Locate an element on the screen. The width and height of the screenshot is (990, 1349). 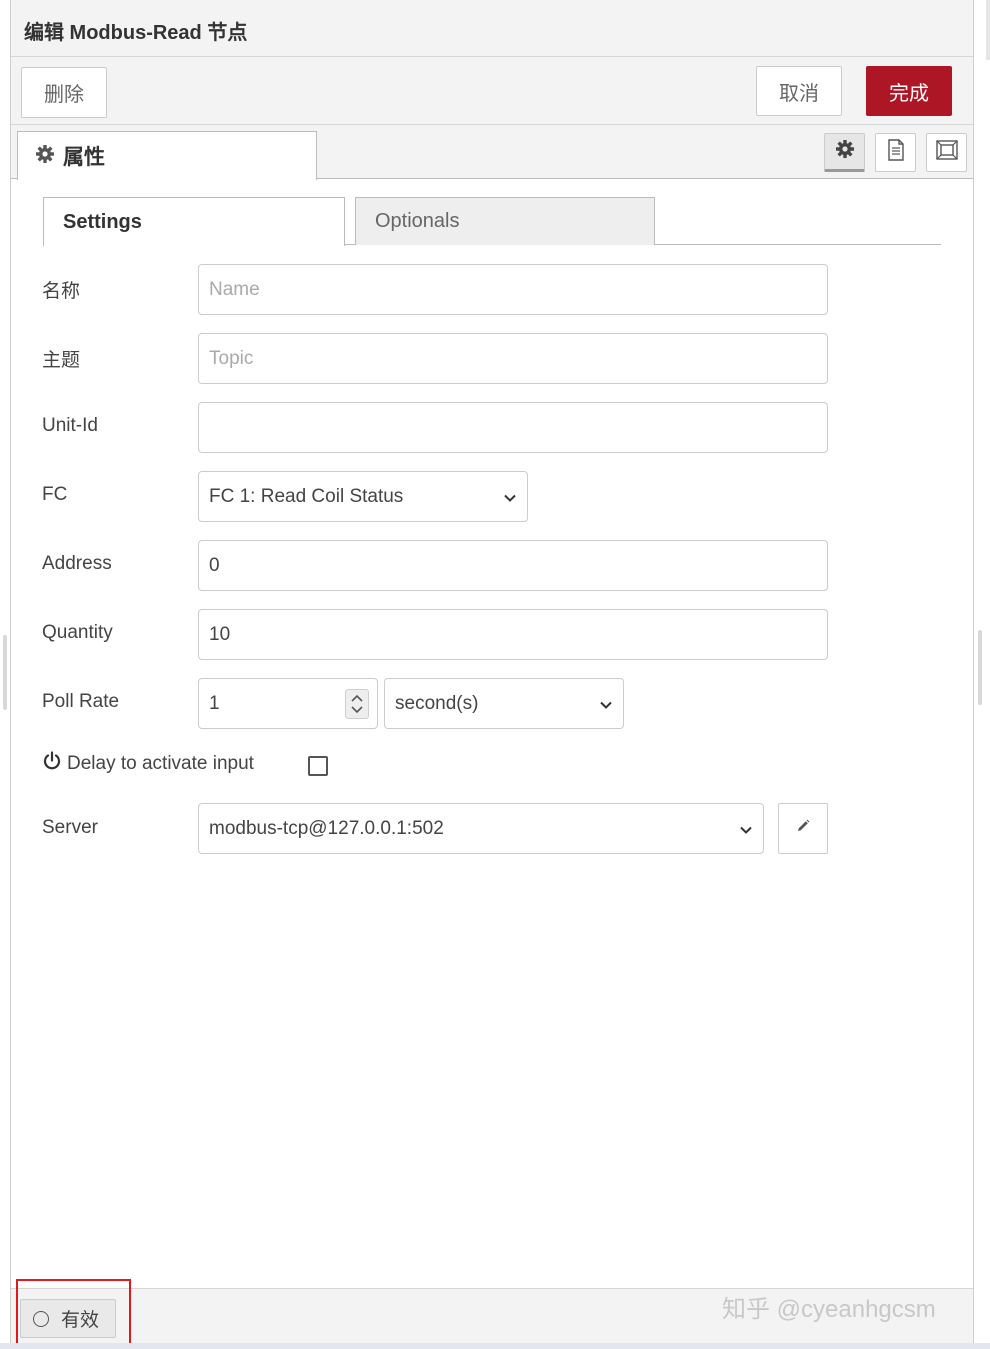
tab-properties-label: 属性 is located at coordinates (84, 157).